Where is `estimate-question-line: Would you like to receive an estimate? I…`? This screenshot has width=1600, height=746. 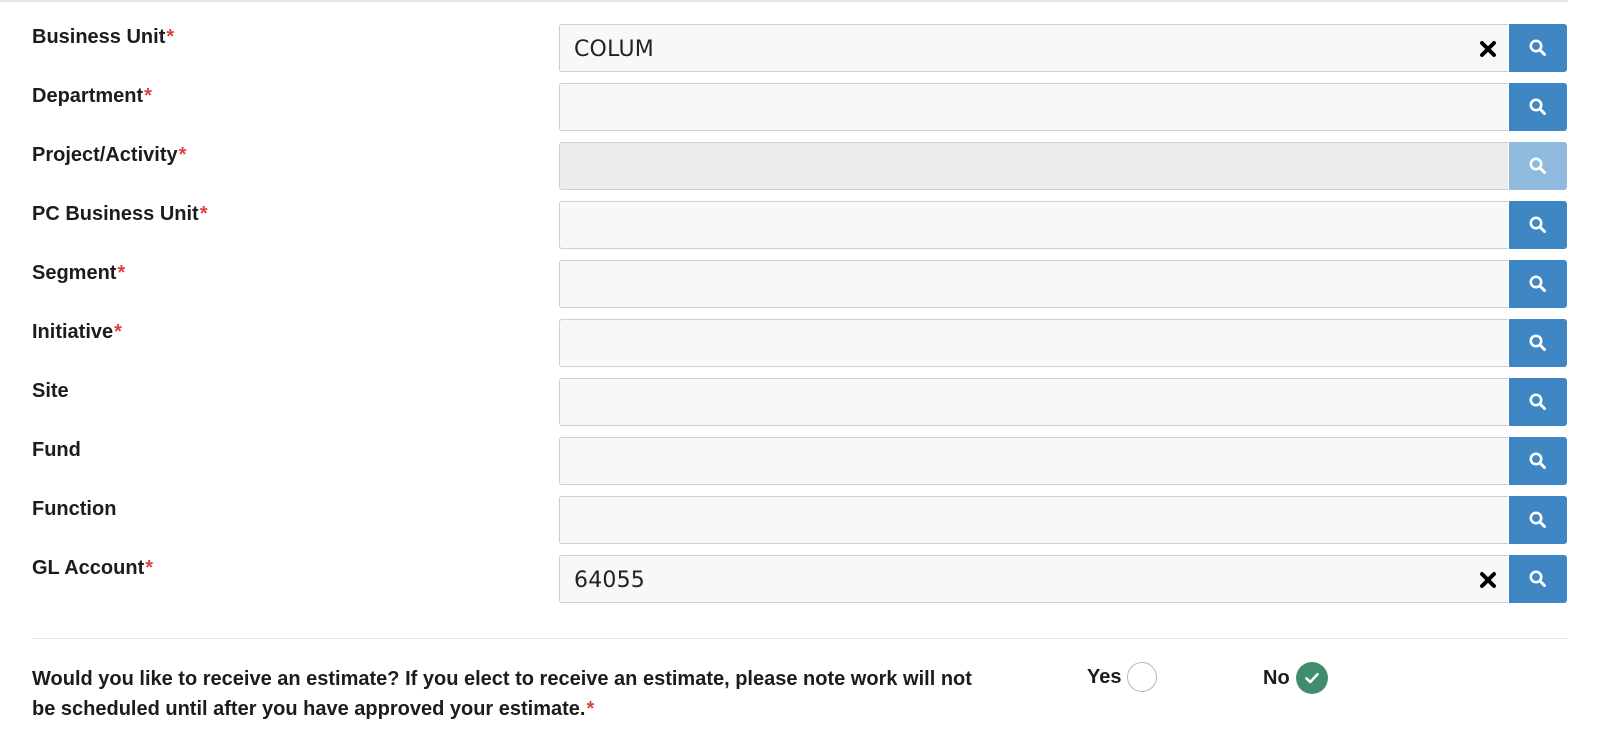
estimate-question-line: Would you like to receive an estimate? I… is located at coordinates (502, 679).